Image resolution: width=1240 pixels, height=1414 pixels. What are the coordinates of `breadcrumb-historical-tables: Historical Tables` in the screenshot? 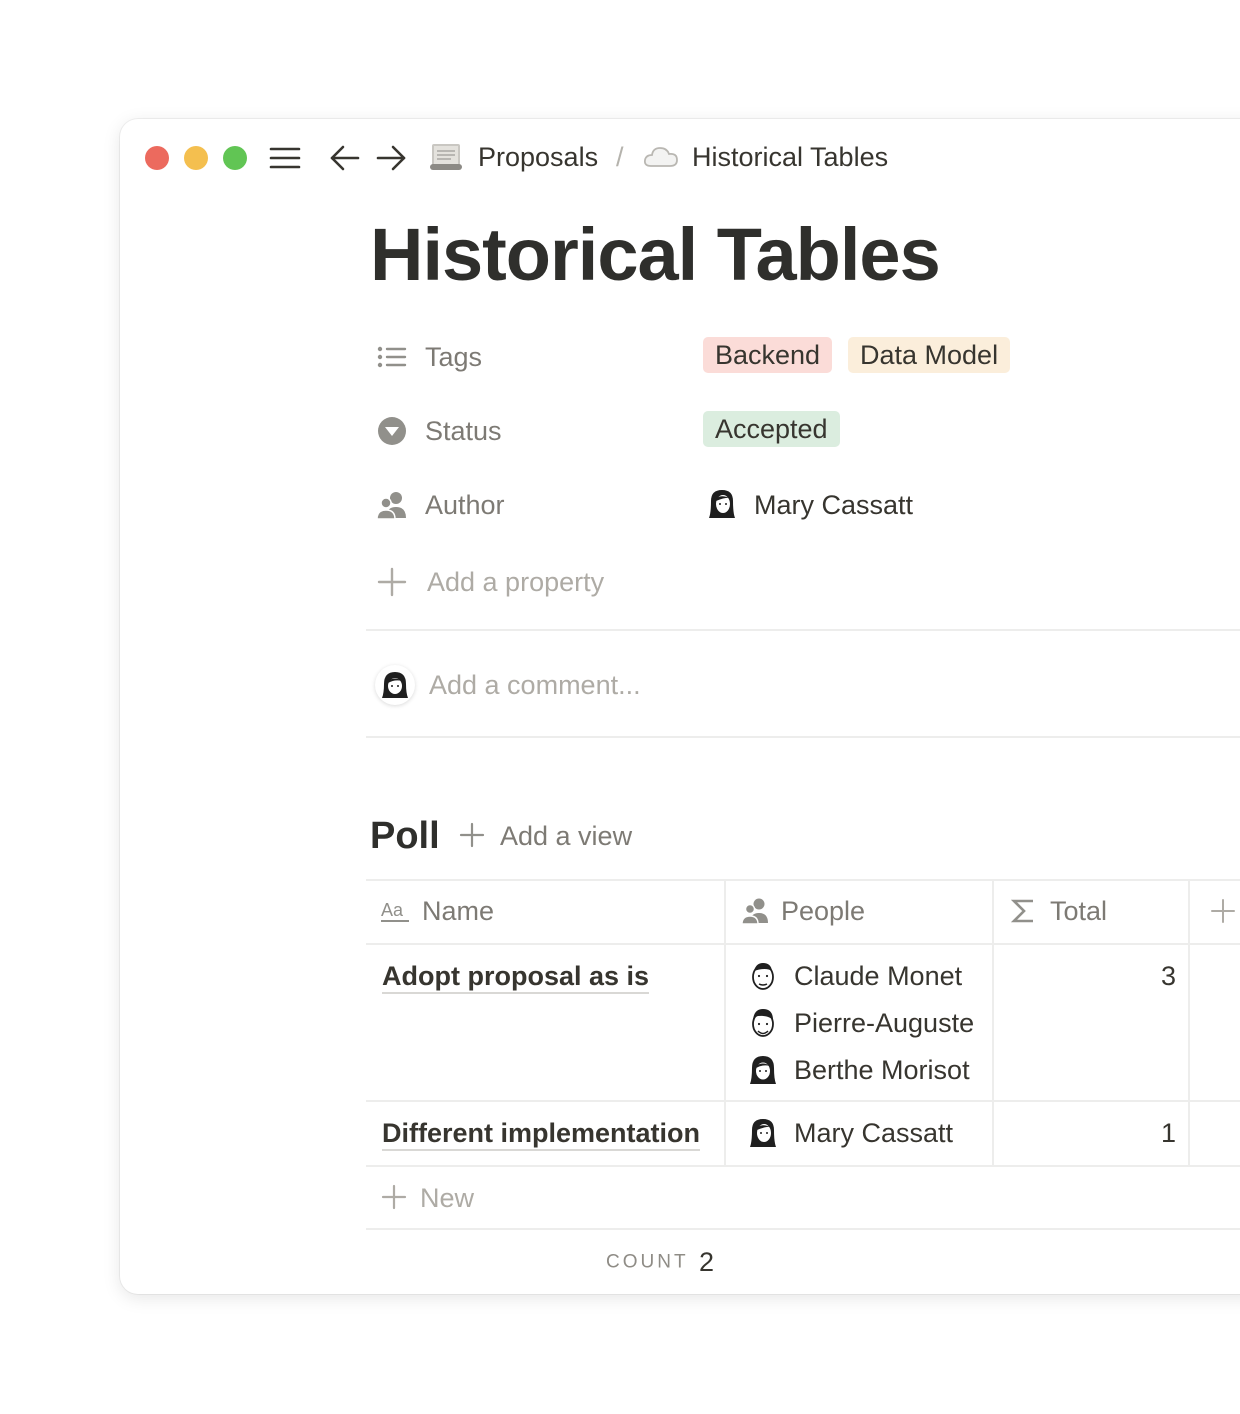 It's located at (790, 157).